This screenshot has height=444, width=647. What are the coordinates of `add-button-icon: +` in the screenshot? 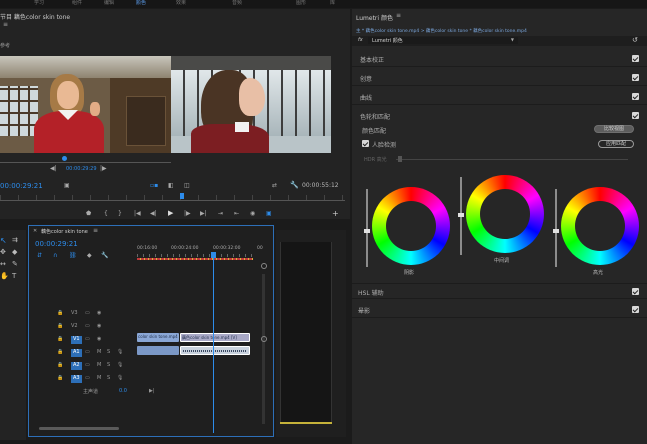 It's located at (335, 213).